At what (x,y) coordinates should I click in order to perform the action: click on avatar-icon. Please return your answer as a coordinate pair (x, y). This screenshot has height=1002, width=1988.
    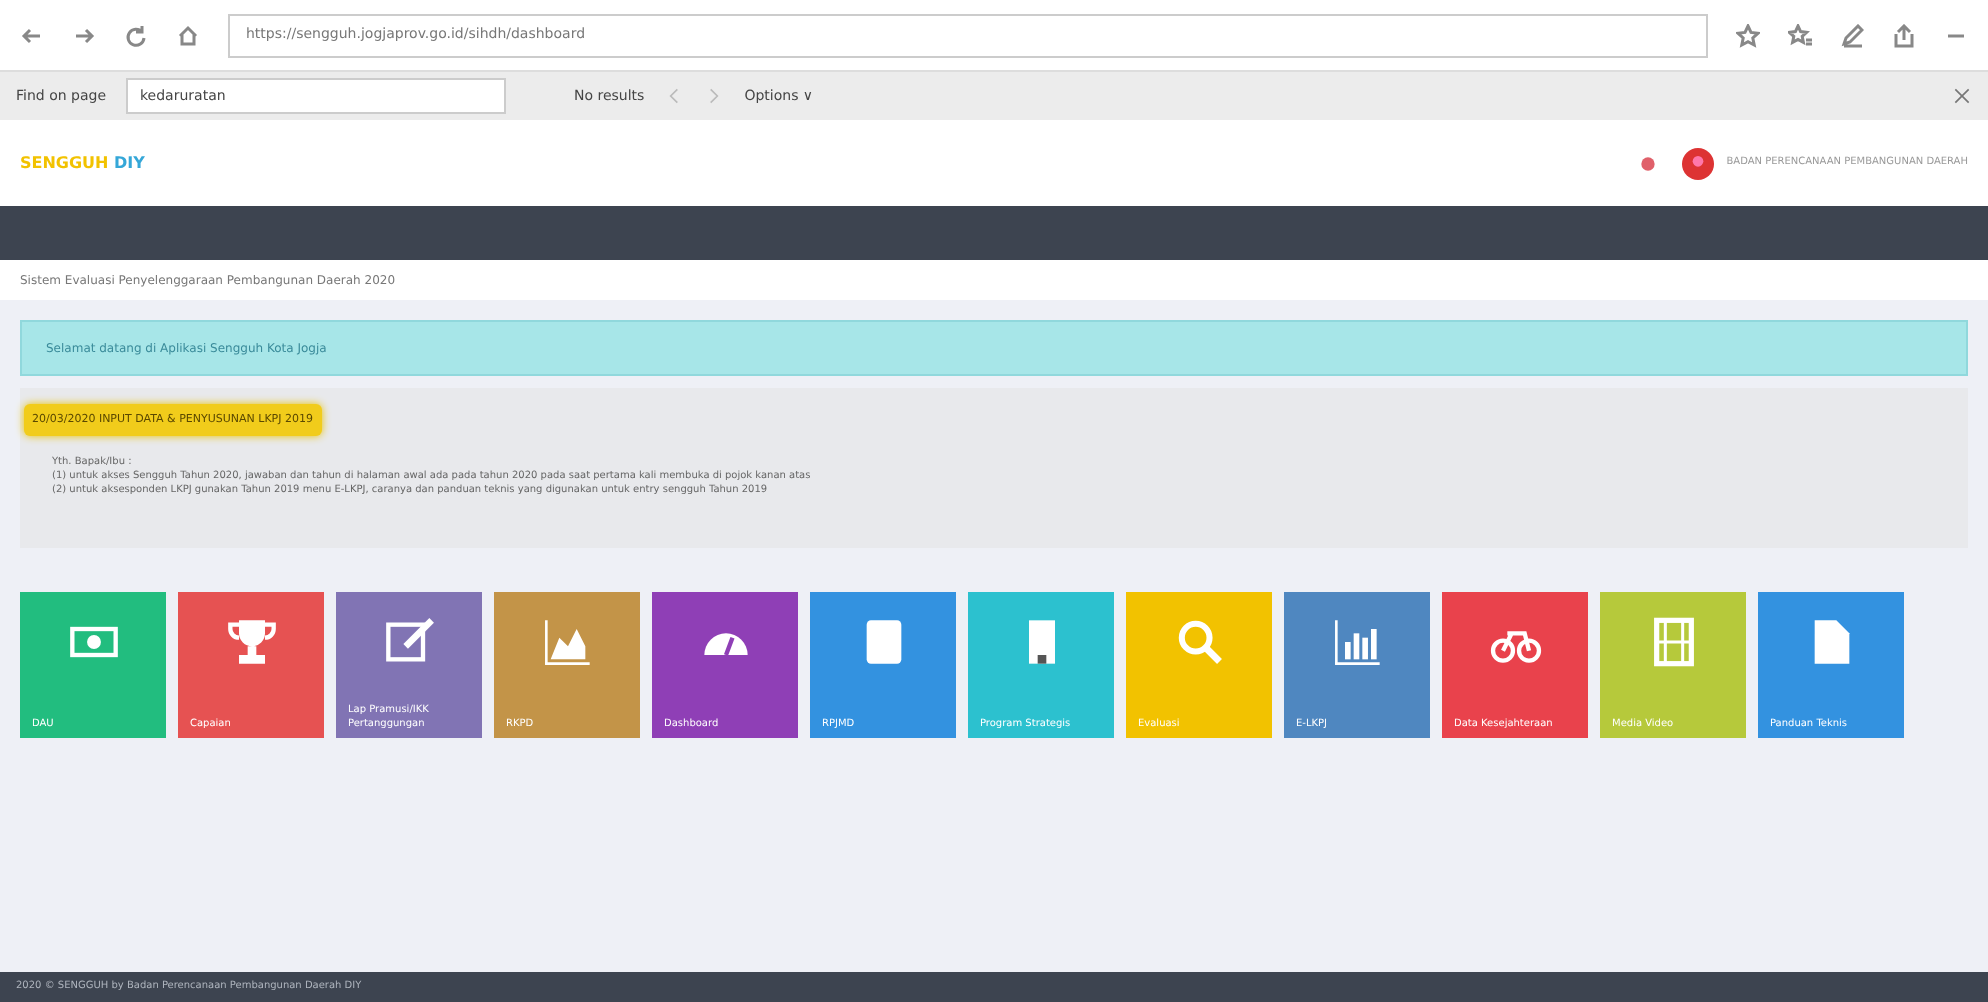
    Looking at the image, I should click on (1698, 163).